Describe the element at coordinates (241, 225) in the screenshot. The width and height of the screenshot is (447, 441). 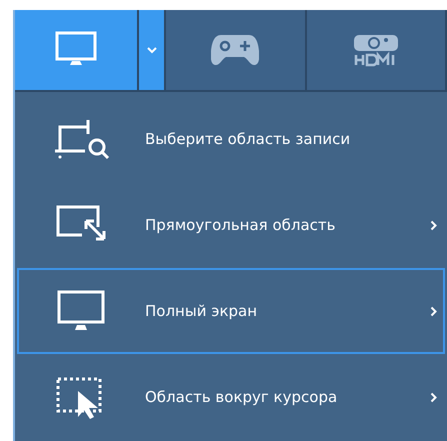
I see `menu-item-label: Прямоугольная область` at that location.